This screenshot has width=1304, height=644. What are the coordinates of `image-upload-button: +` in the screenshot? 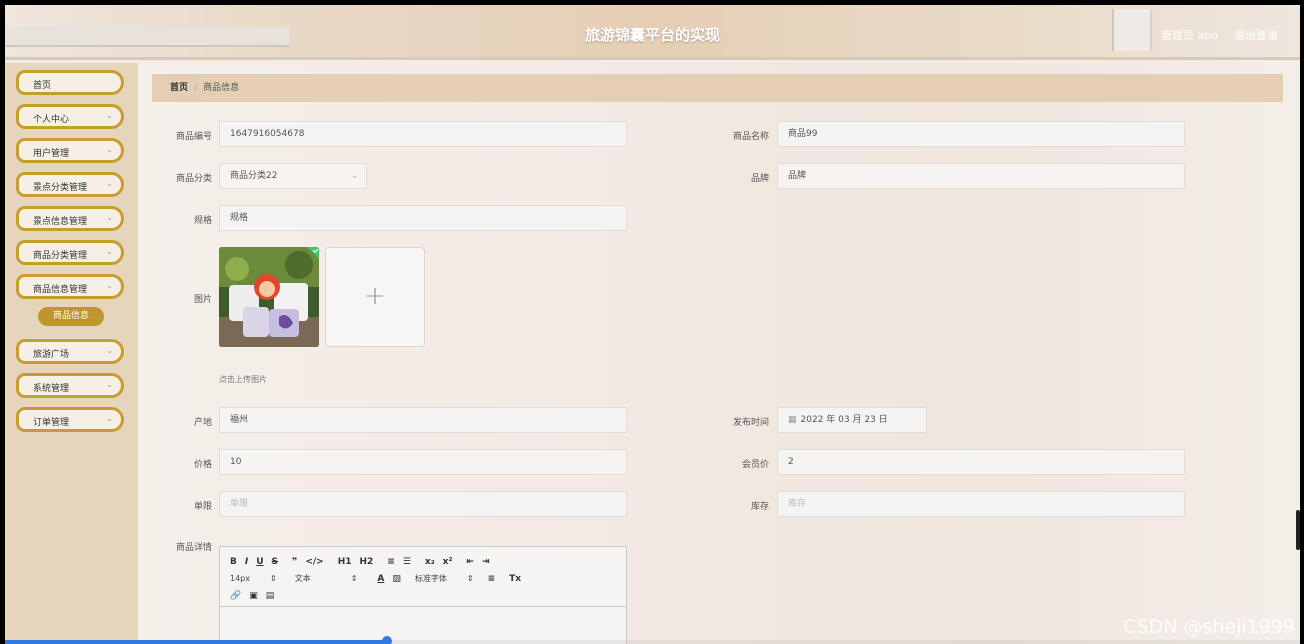 It's located at (375, 297).